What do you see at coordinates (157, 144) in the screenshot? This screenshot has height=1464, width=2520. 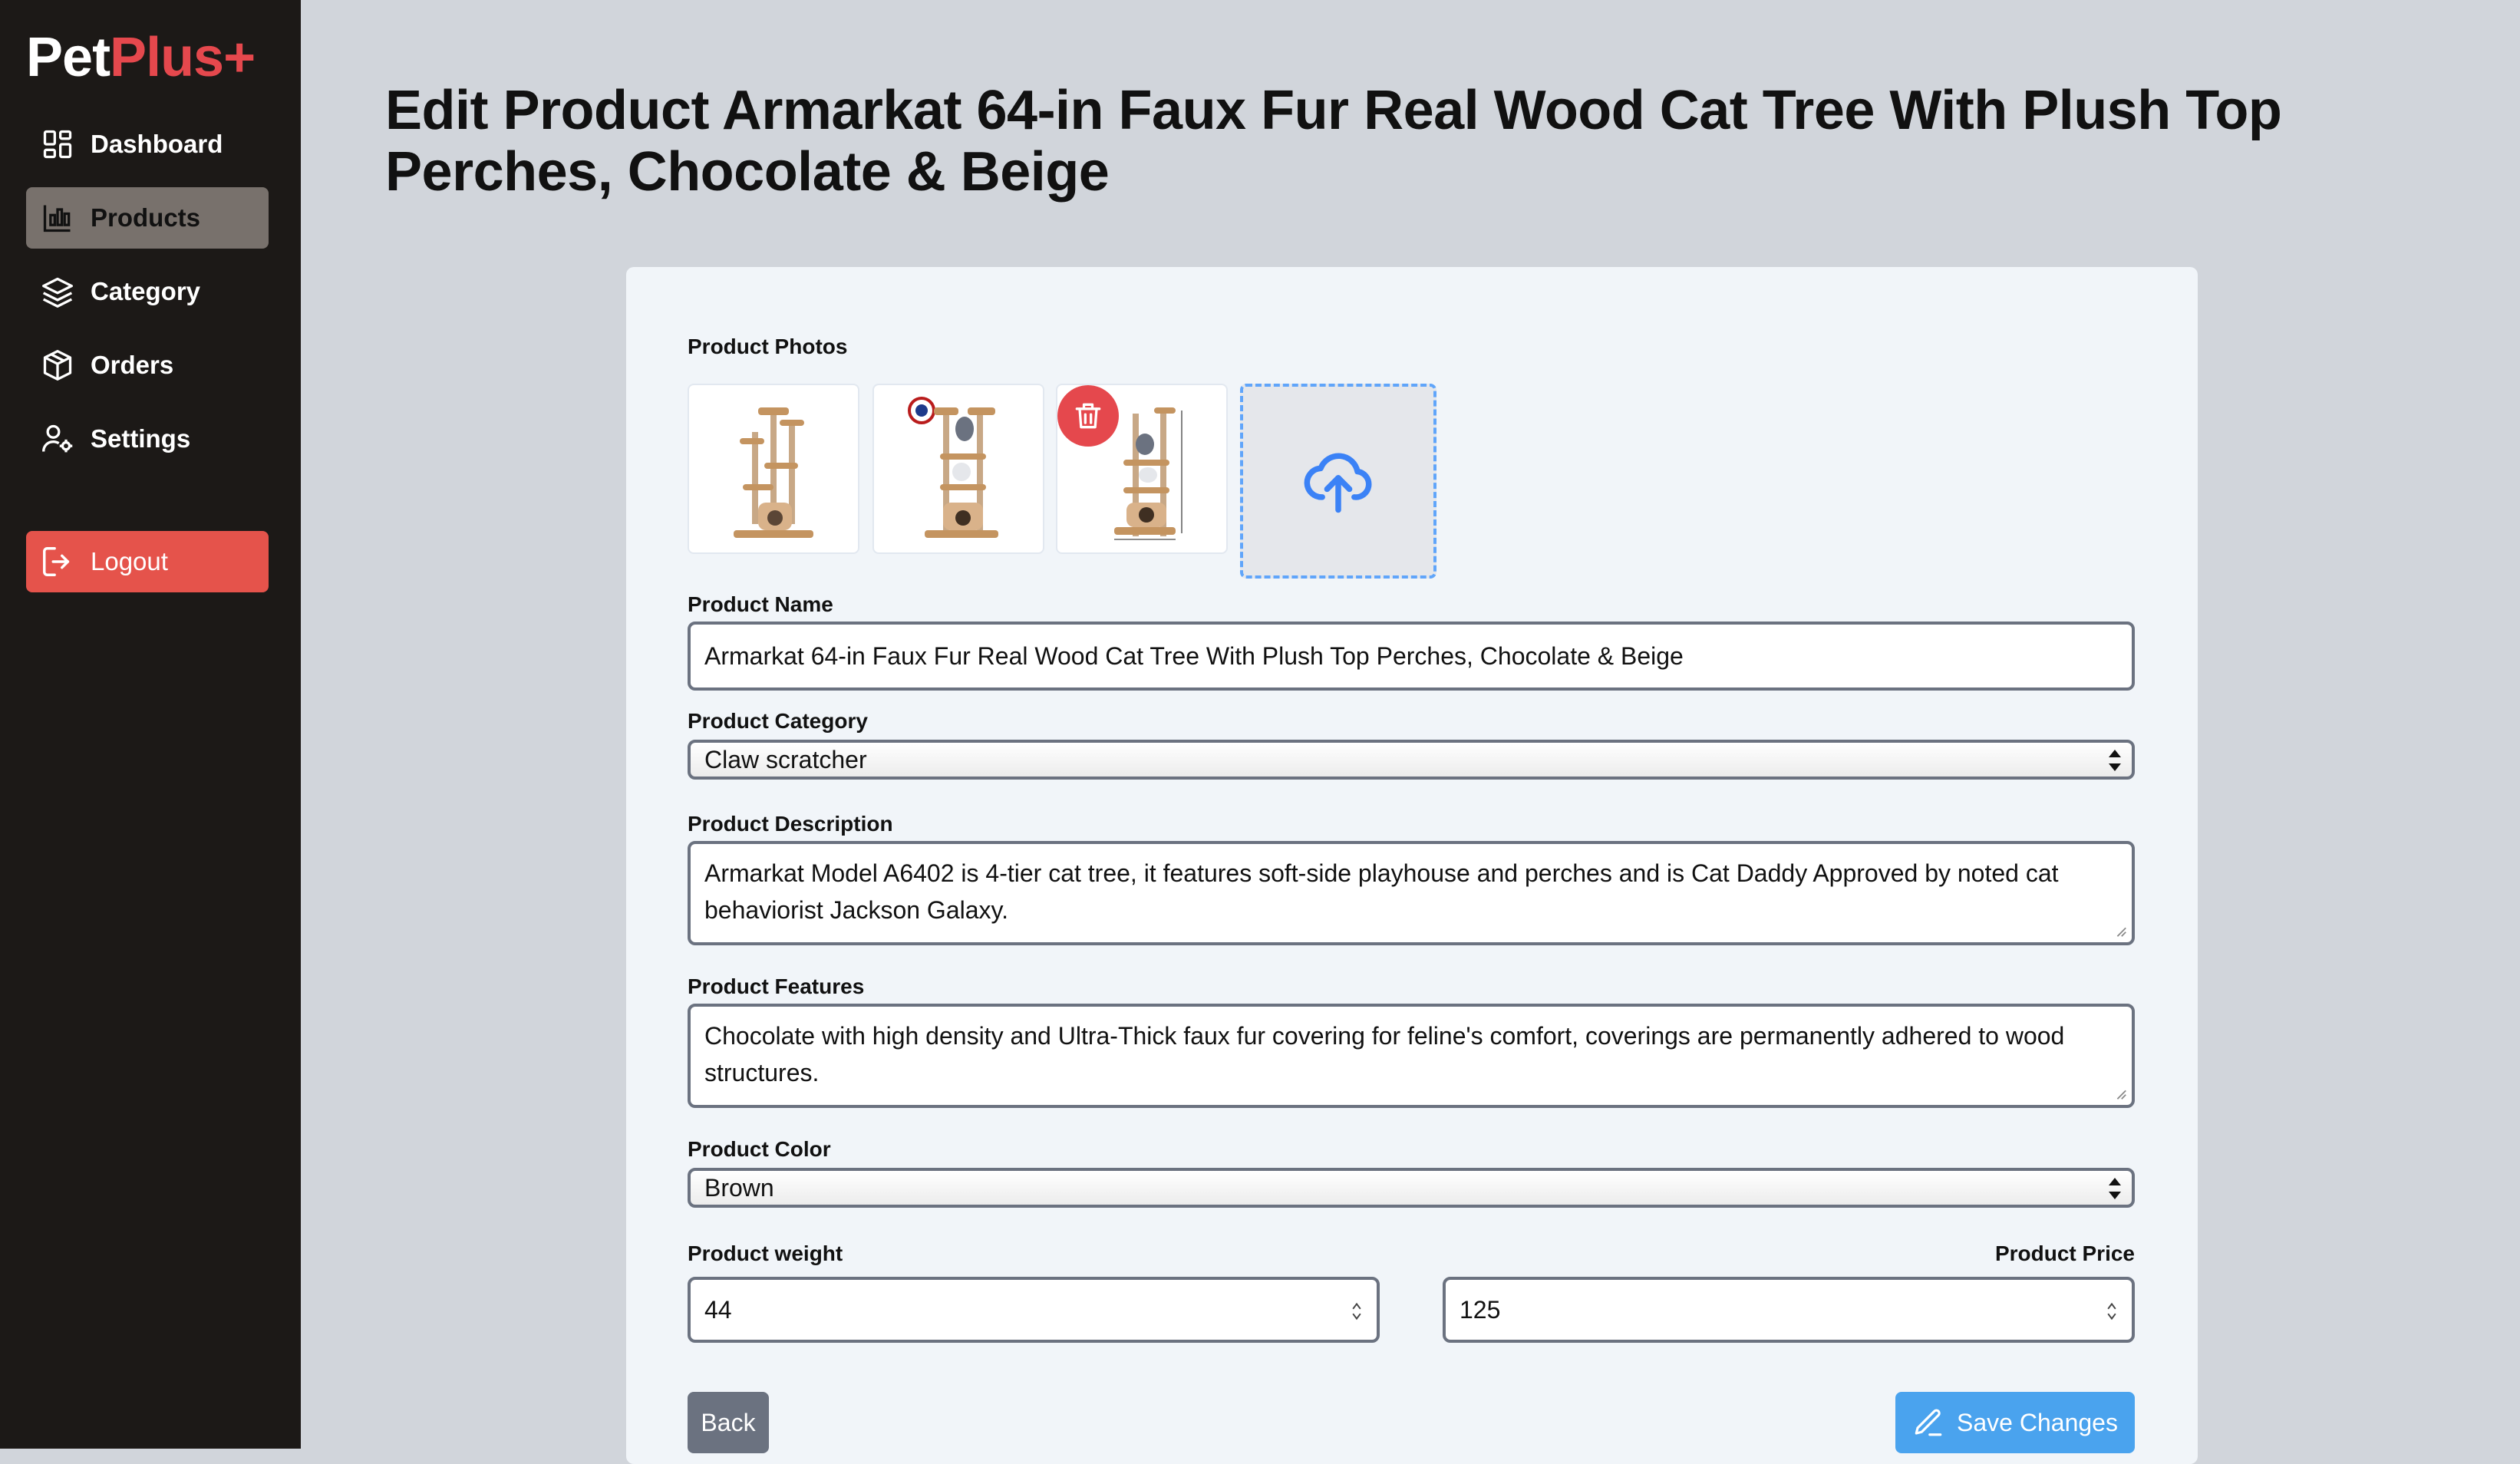 I see `sidebar-item-label: Dashboard` at bounding box center [157, 144].